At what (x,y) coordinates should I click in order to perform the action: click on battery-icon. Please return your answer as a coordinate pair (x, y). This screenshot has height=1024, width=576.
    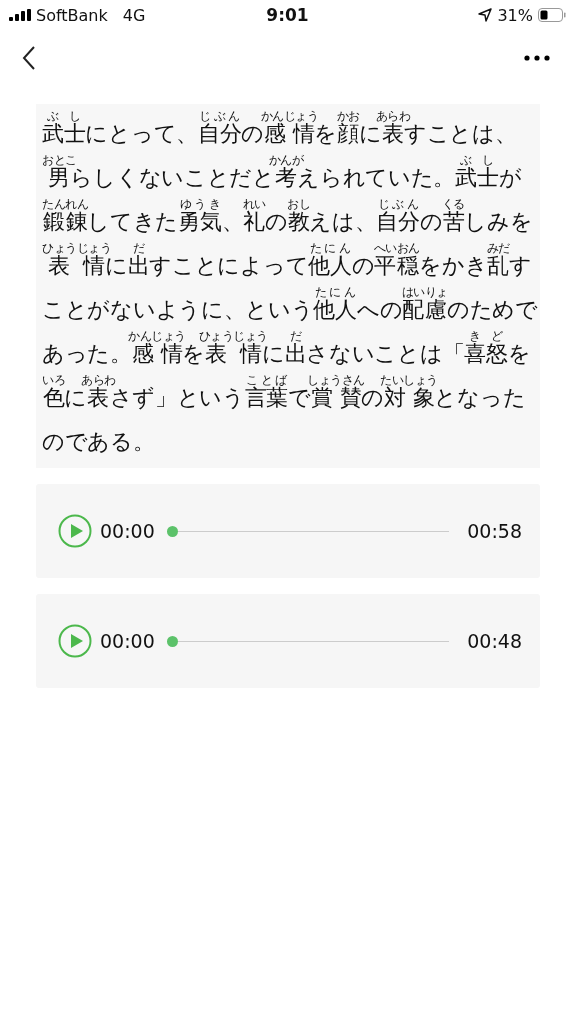
    Looking at the image, I should click on (552, 15).